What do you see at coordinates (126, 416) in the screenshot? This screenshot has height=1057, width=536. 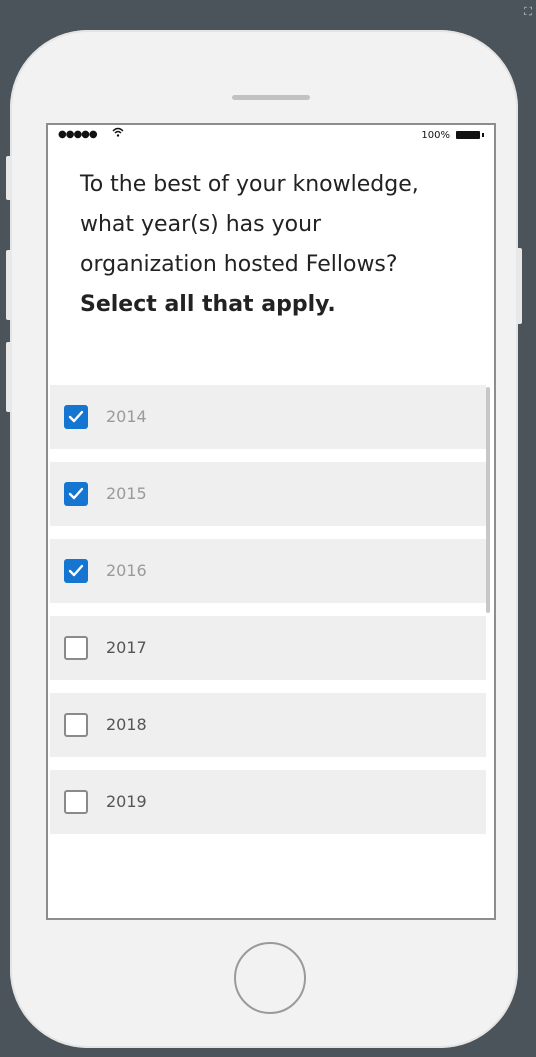 I see `option-label: 2014` at bounding box center [126, 416].